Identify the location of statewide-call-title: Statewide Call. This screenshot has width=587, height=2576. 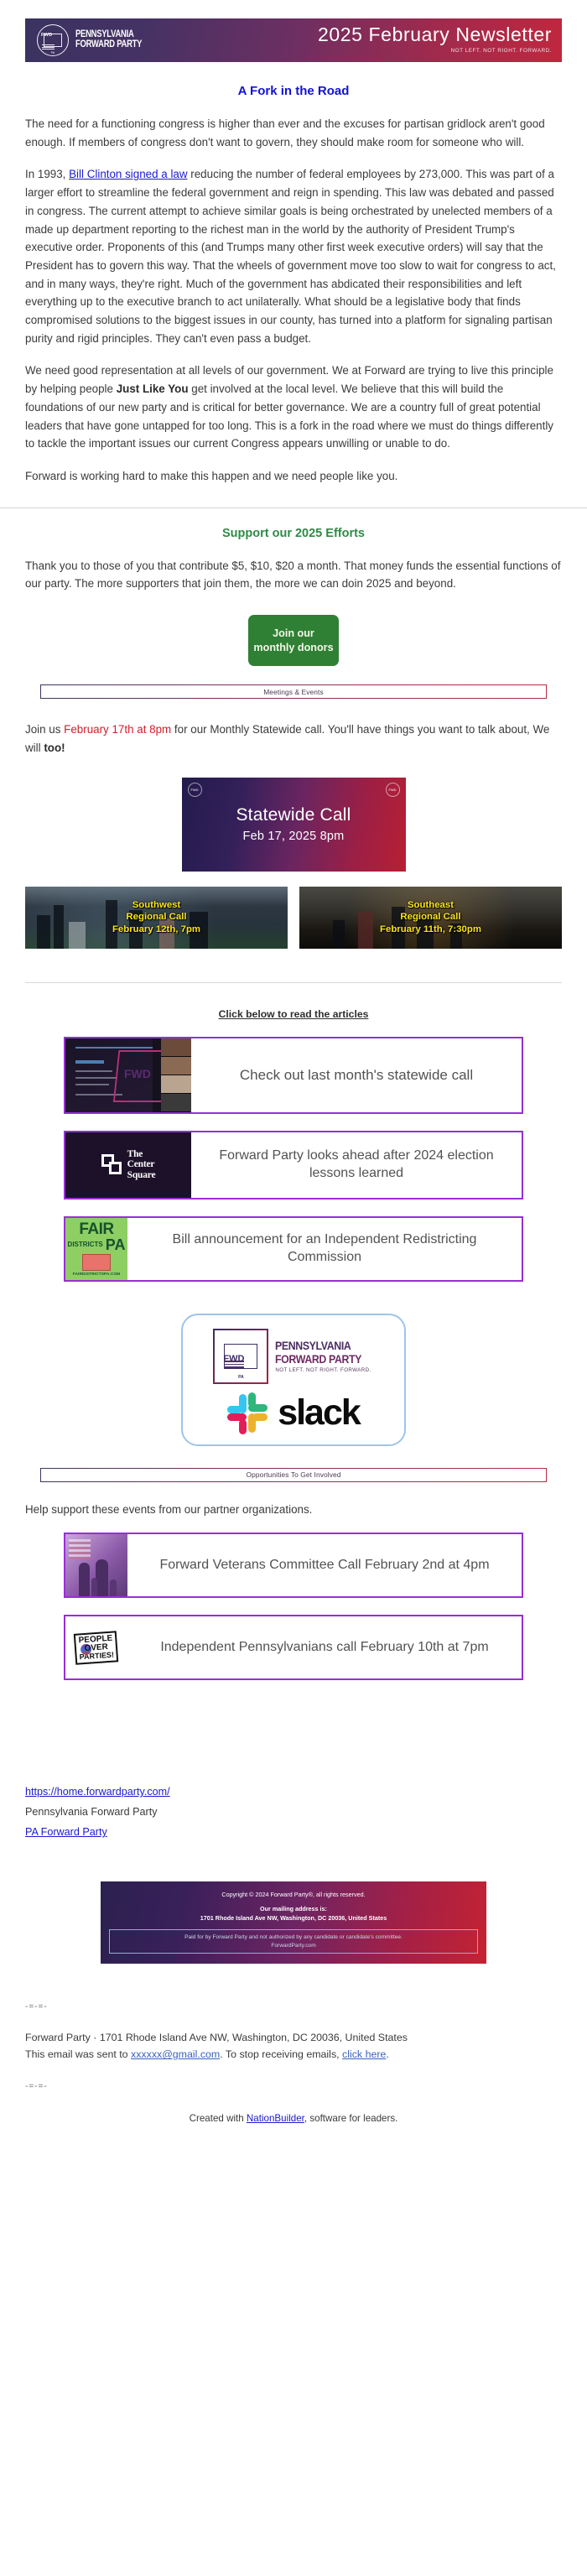
(293, 815).